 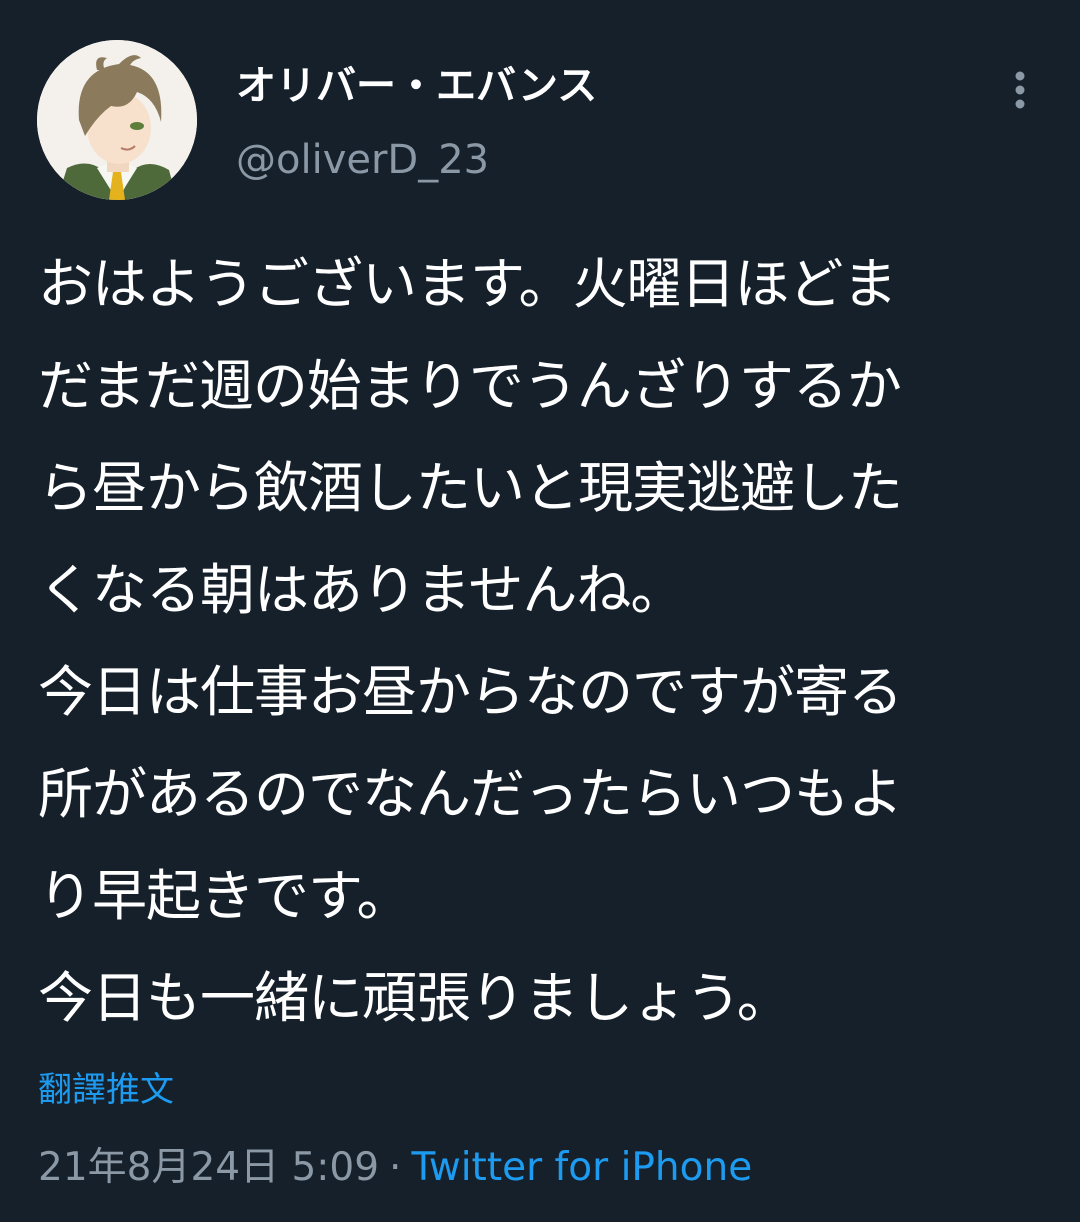 I want to click on user-handle: @oliverD_23, so click(x=362, y=160).